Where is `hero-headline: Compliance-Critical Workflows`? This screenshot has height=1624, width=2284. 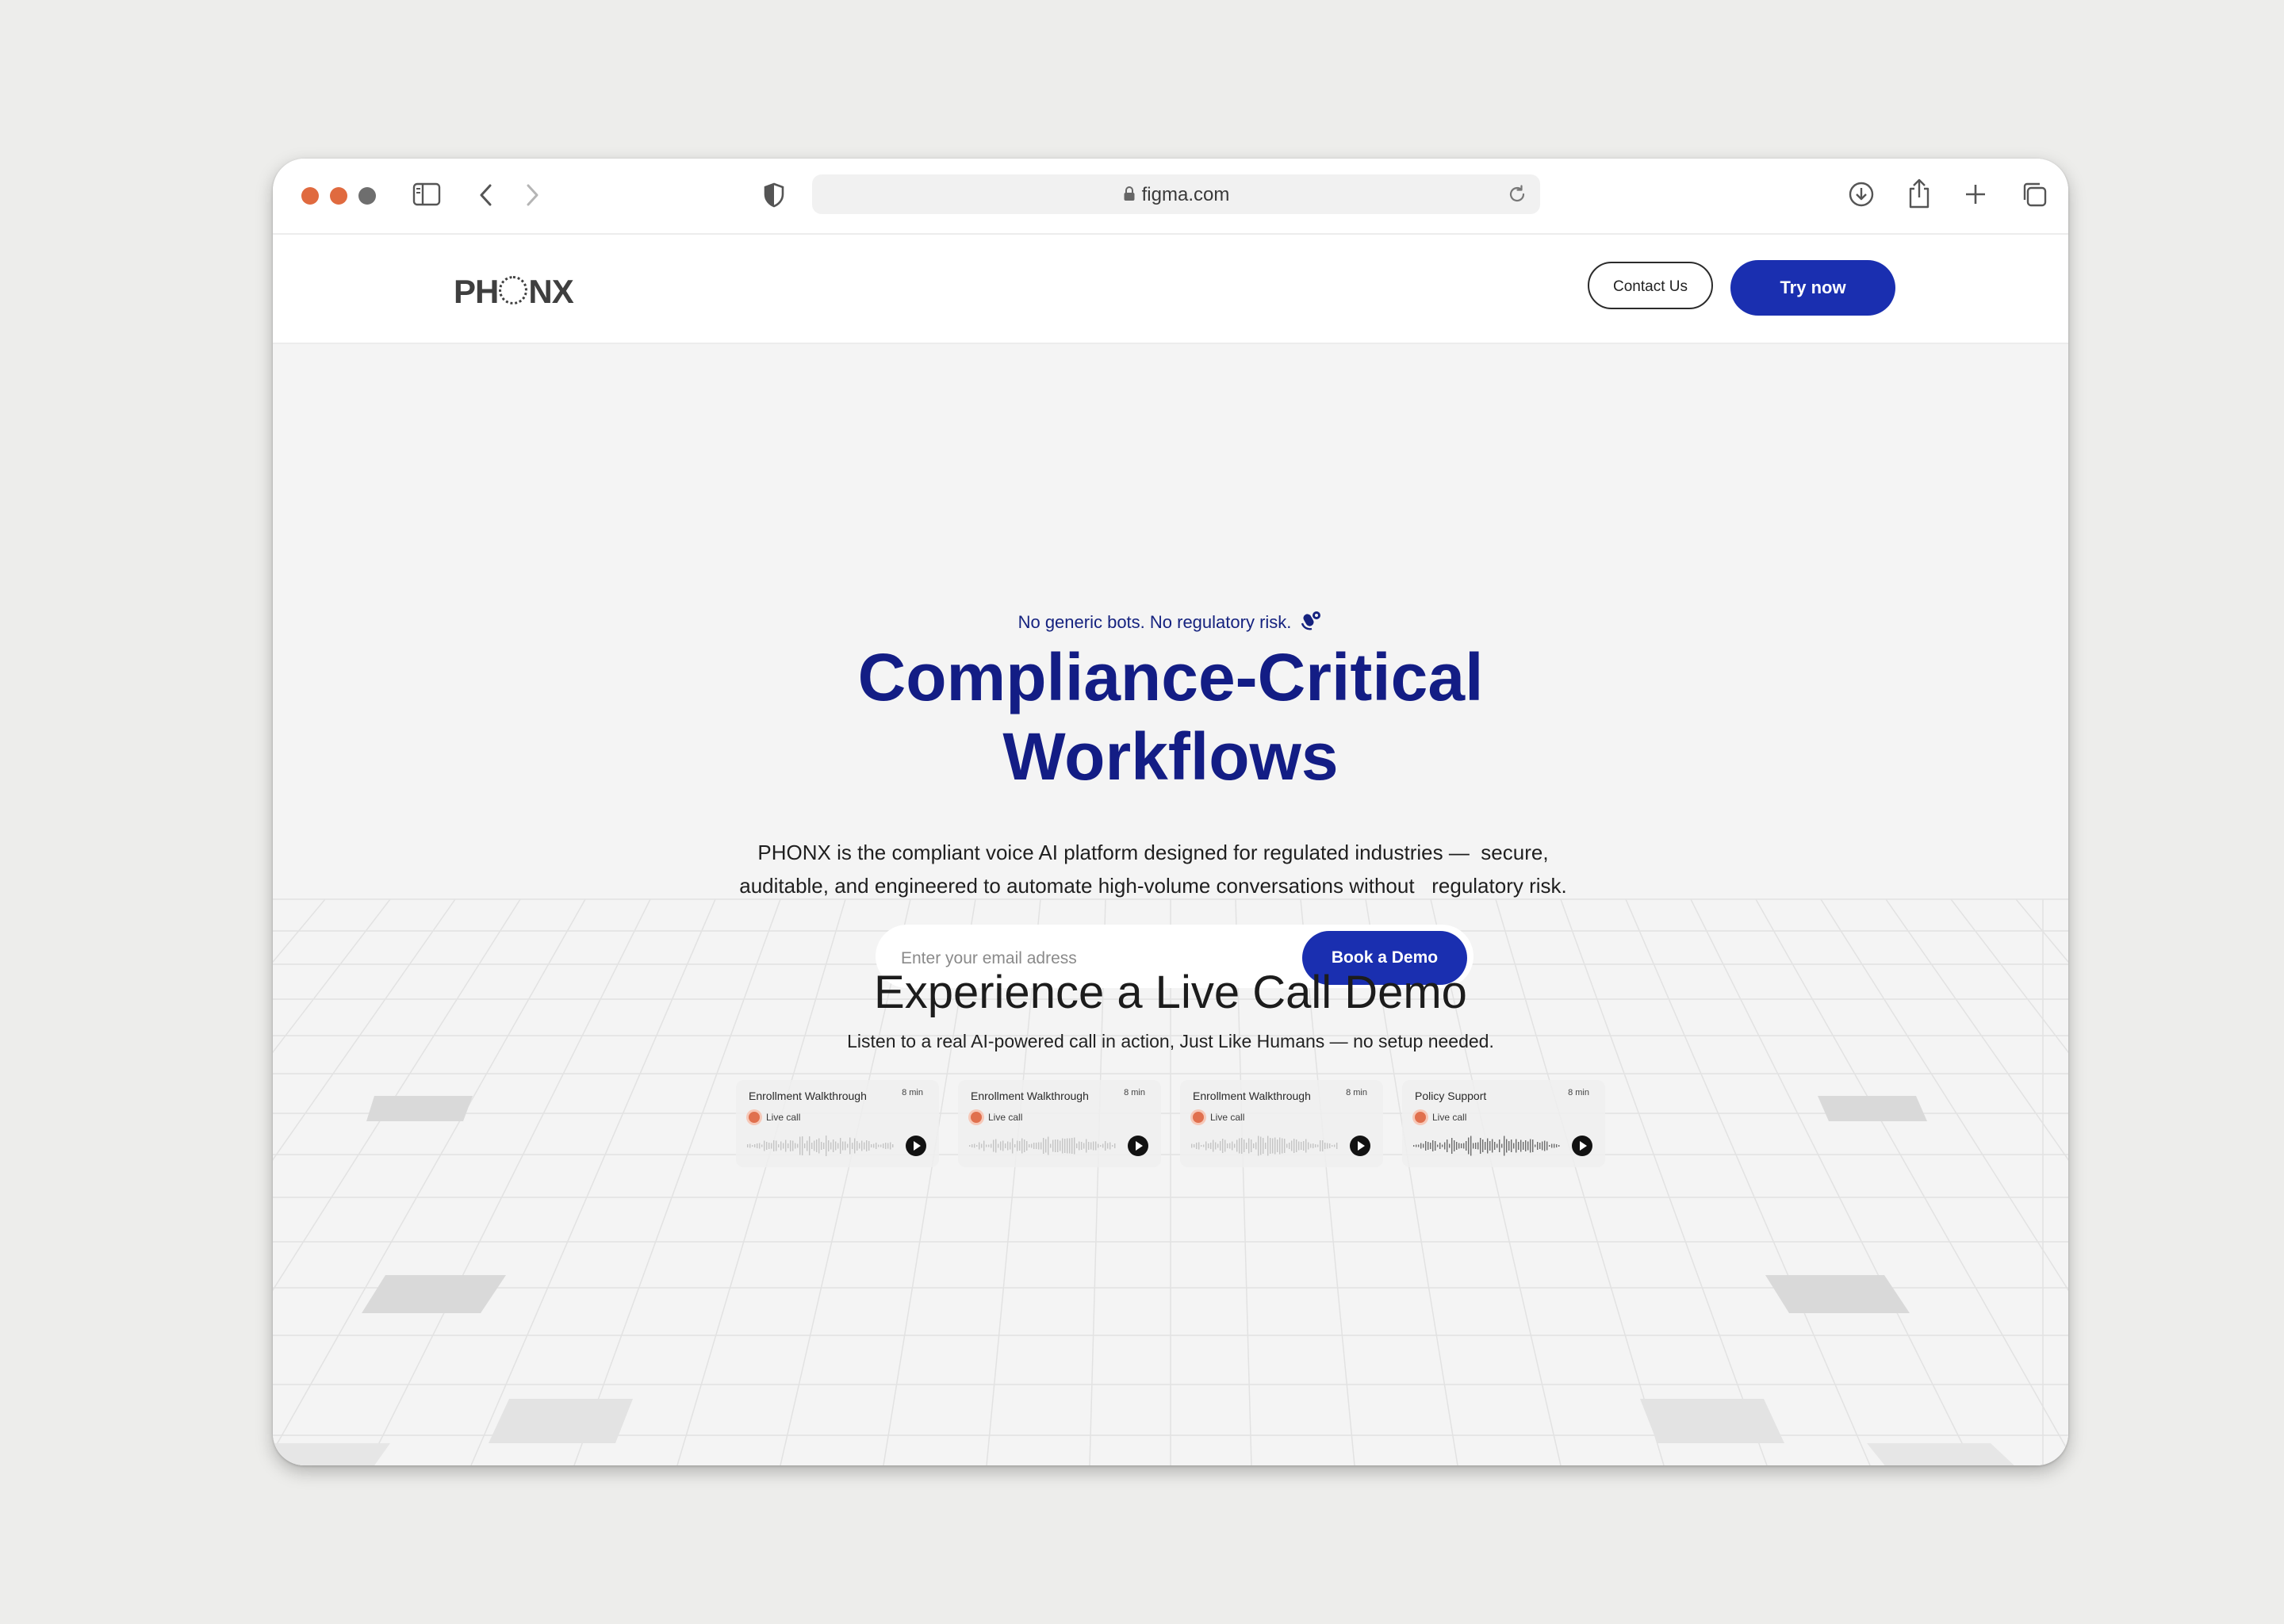 hero-headline: Compliance-Critical Workflows is located at coordinates (1170, 717).